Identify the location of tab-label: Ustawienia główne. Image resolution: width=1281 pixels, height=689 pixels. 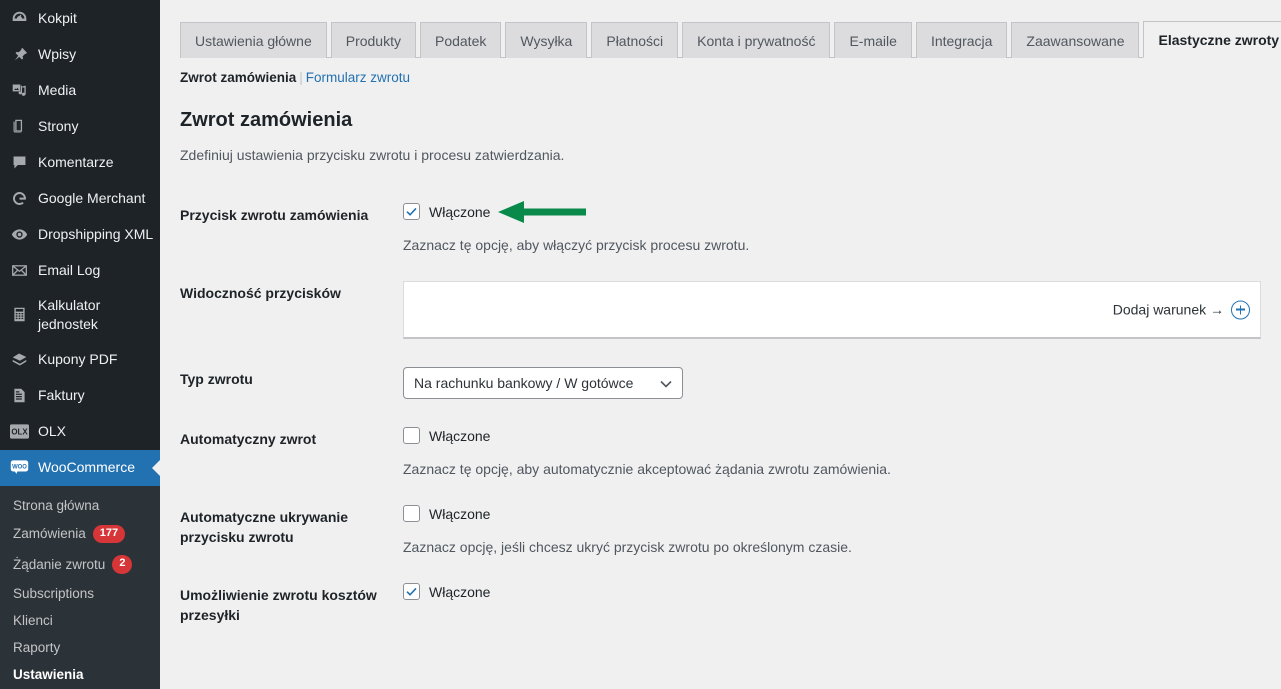
(253, 41).